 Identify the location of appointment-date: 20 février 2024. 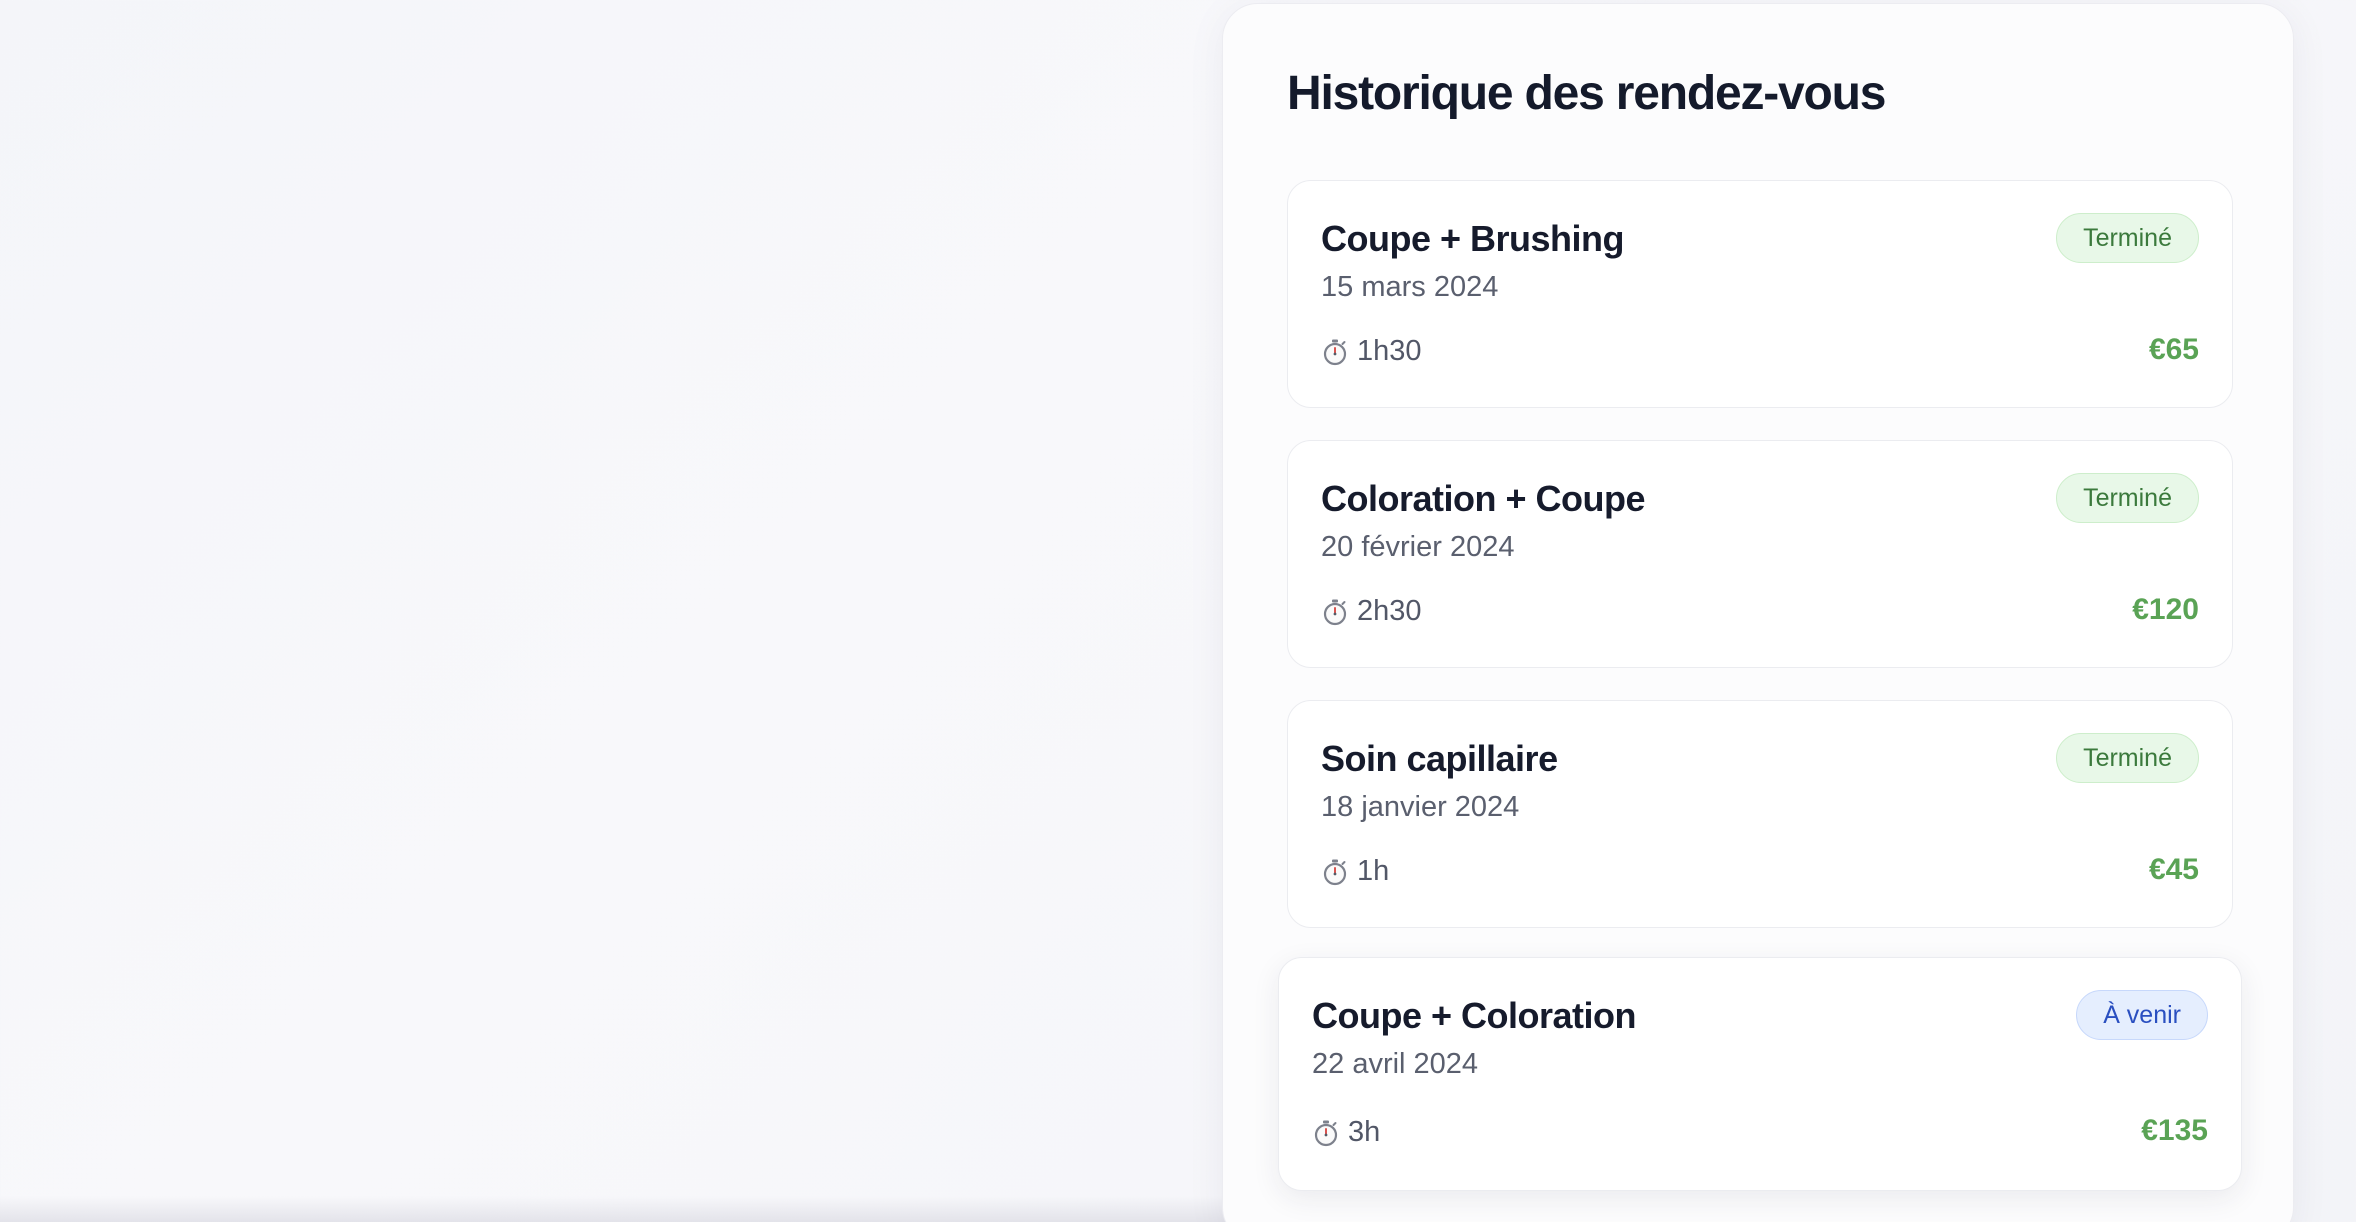
(1418, 547).